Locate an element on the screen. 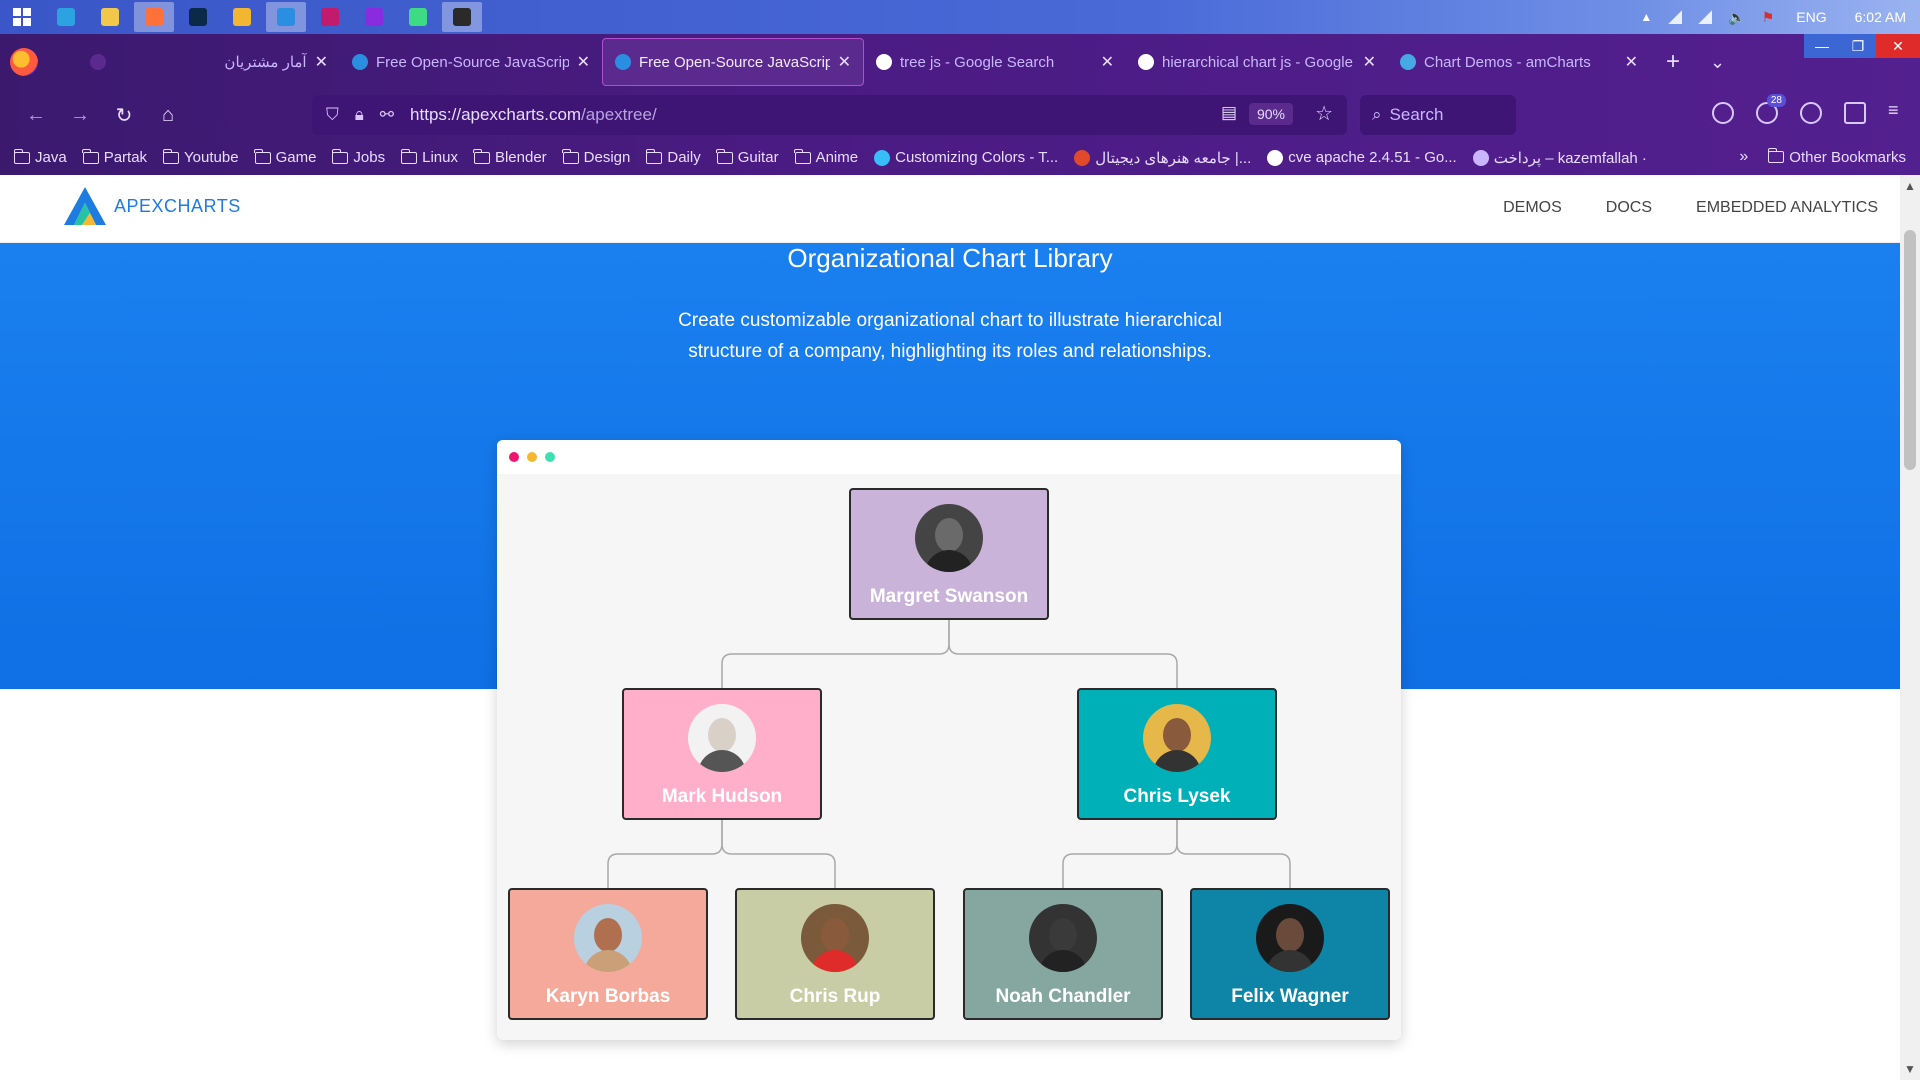 The image size is (1920, 1080). scroll-up-icon: ▲ is located at coordinates (1910, 186).